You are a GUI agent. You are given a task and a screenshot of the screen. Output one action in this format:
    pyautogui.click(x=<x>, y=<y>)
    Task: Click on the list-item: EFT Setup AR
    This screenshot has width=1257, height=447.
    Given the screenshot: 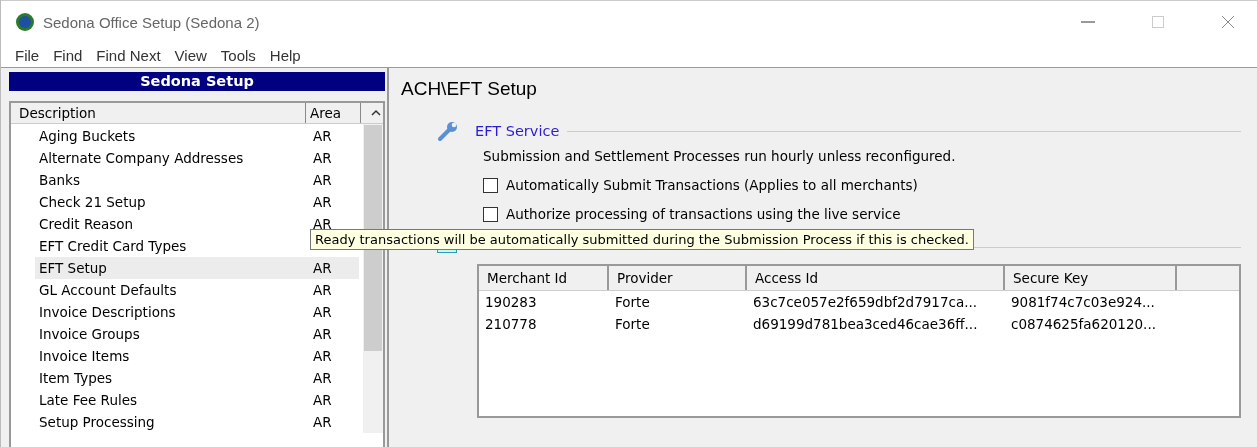 What is the action you would take?
    pyautogui.click(x=197, y=268)
    